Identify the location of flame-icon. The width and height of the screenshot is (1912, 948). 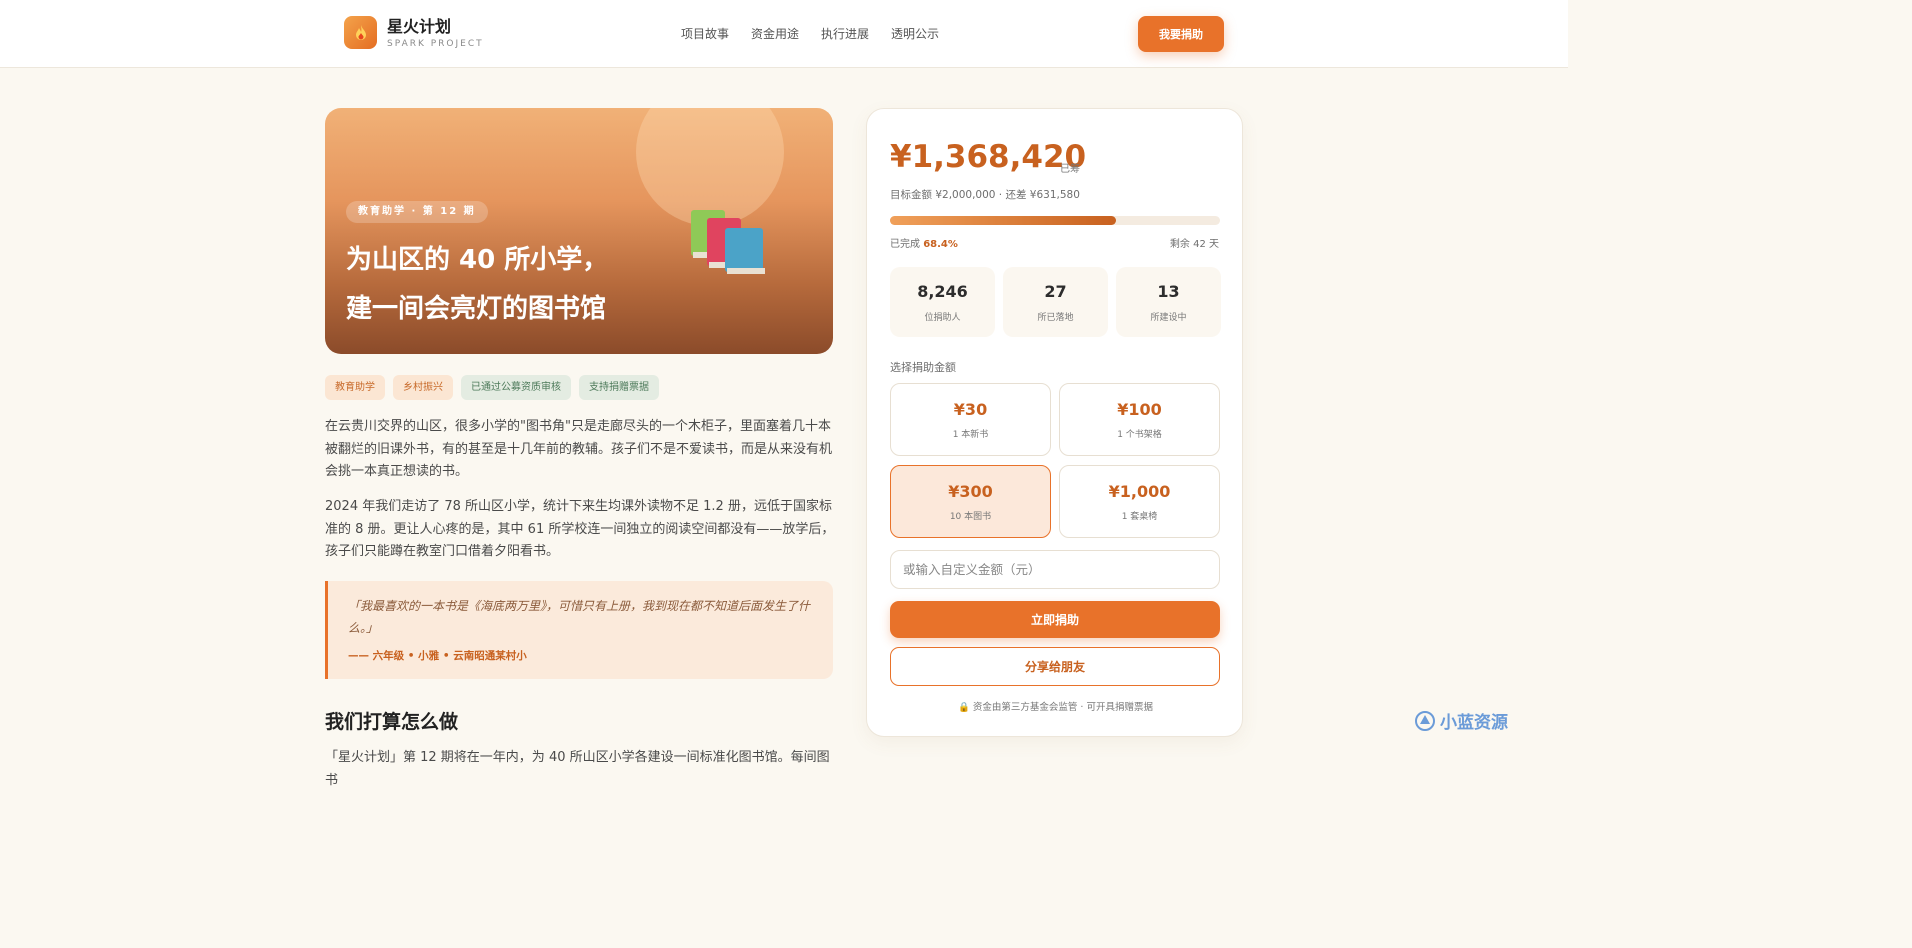
(360, 32).